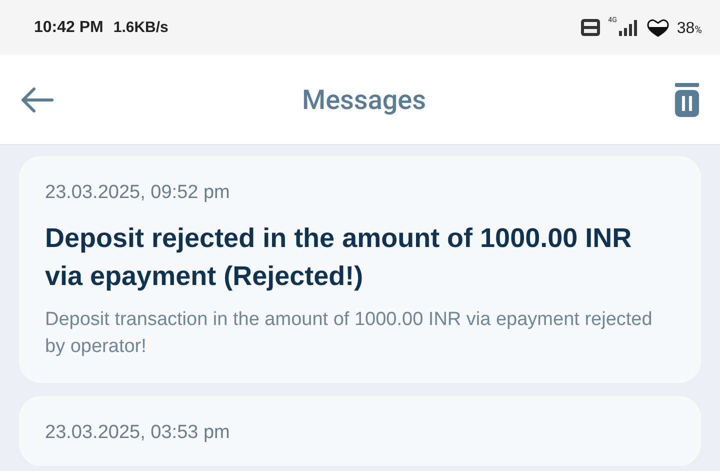 The height and width of the screenshot is (471, 720). Describe the element at coordinates (140, 27) in the screenshot. I see `network-speed: 1.6KB/s` at that location.